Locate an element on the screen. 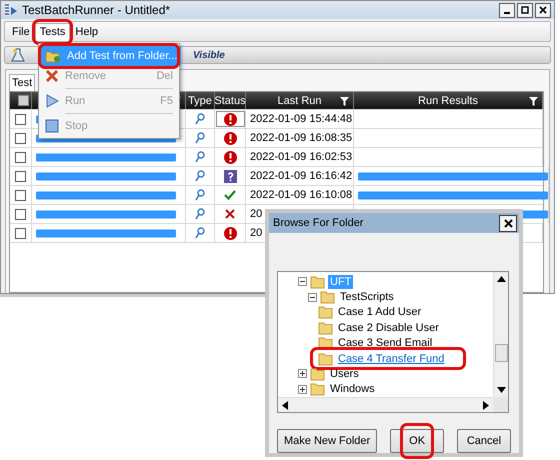 The image size is (560, 460). scrollbar-corner is located at coordinates (500, 404).